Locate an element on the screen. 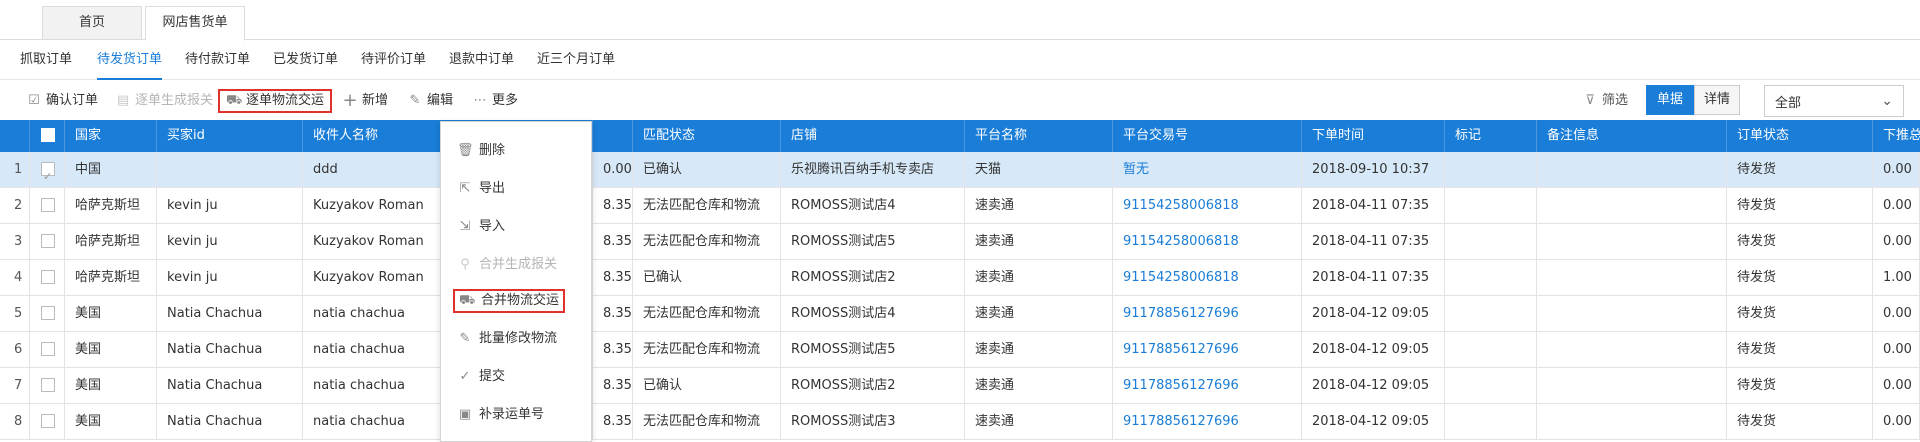  document-icon: ▤ is located at coordinates (123, 100).